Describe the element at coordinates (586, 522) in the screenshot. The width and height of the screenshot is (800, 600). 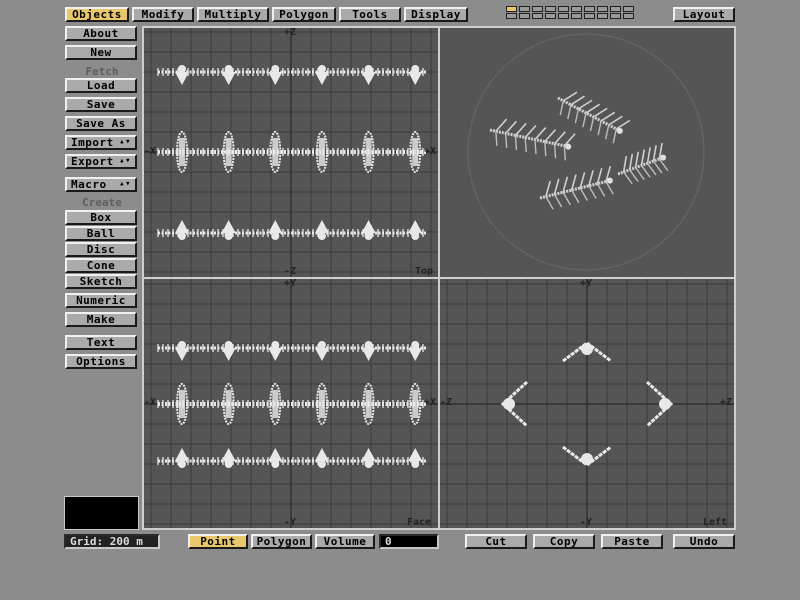
I see `axis-down-label: -Y` at that location.